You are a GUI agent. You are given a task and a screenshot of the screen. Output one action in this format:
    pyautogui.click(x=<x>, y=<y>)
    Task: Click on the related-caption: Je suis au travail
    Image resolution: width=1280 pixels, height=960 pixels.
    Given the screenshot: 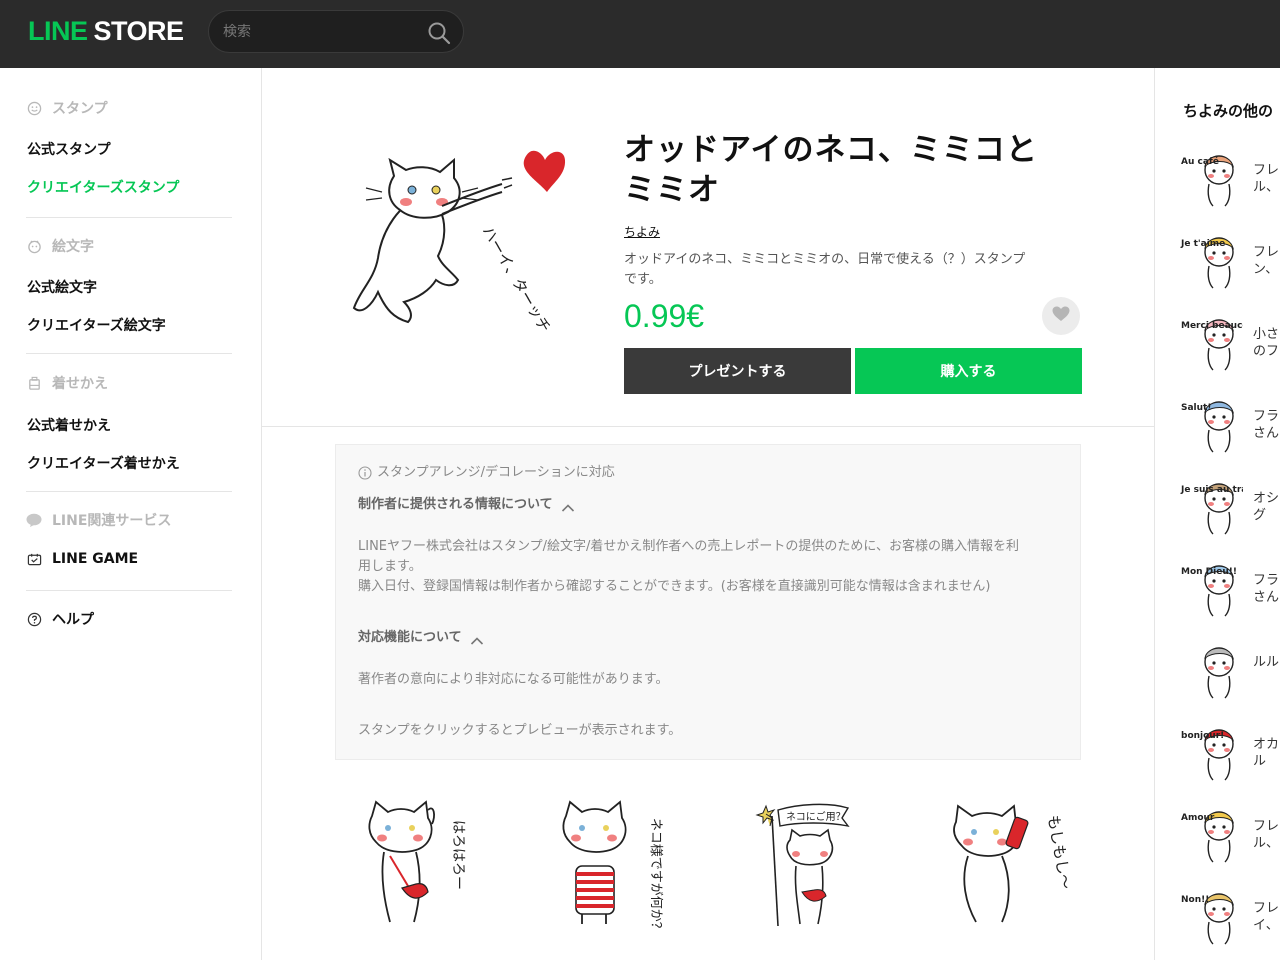 What is the action you would take?
    pyautogui.click(x=1211, y=490)
    